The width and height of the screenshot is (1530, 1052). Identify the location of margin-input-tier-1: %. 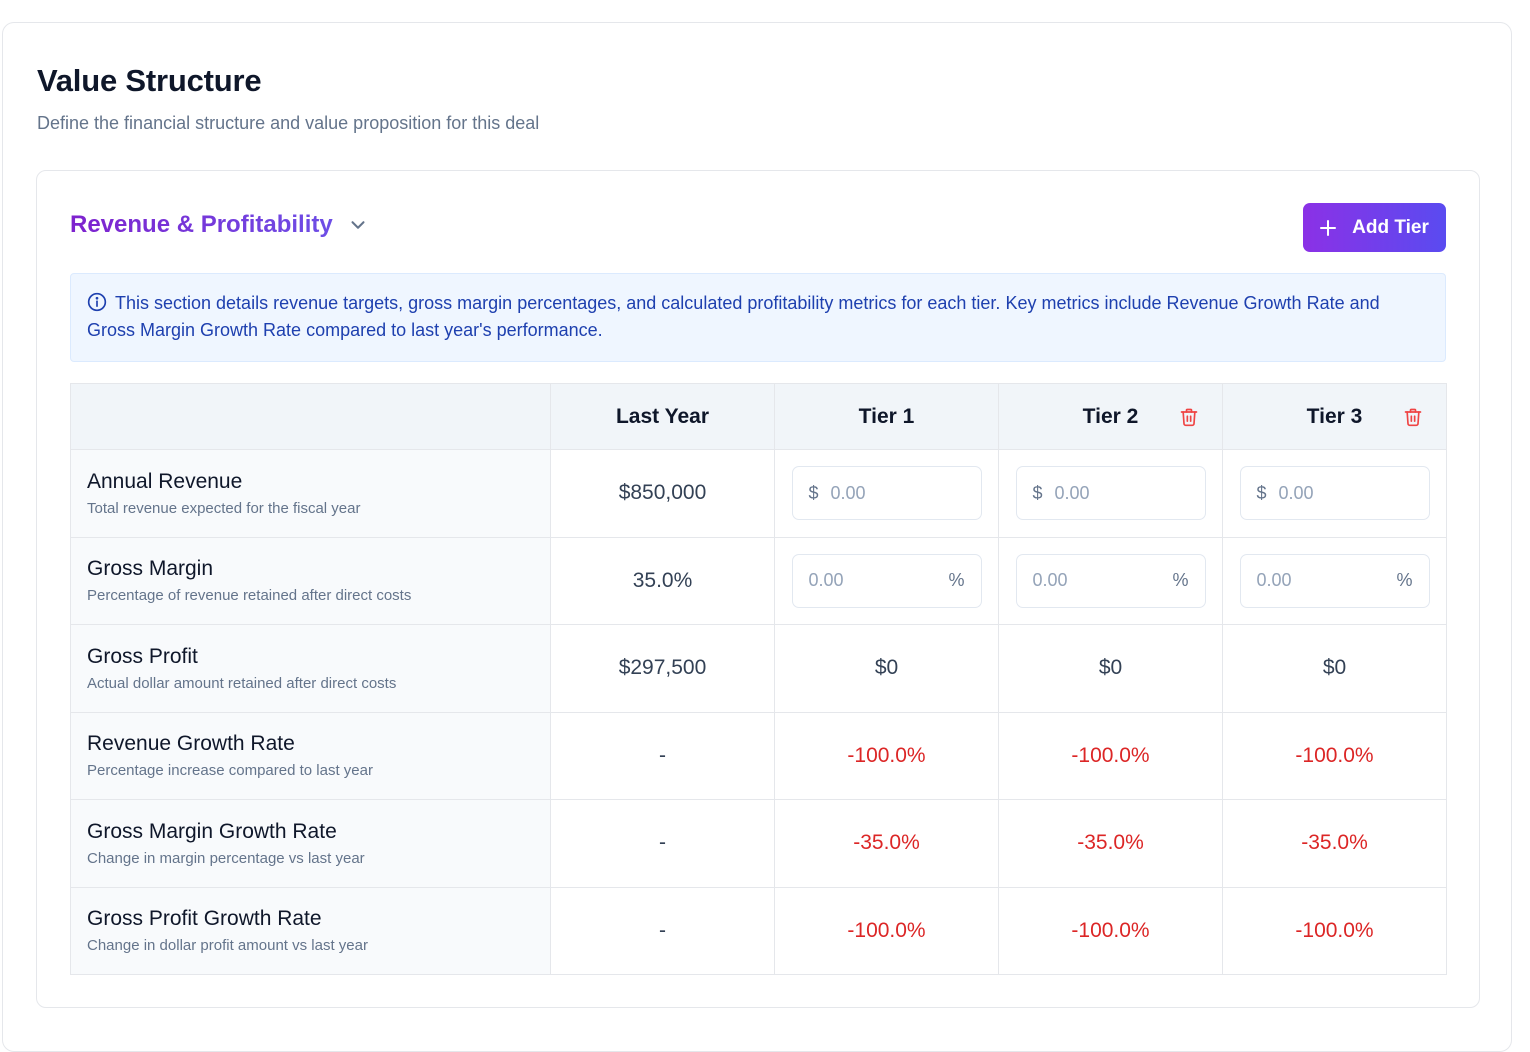
(886, 580).